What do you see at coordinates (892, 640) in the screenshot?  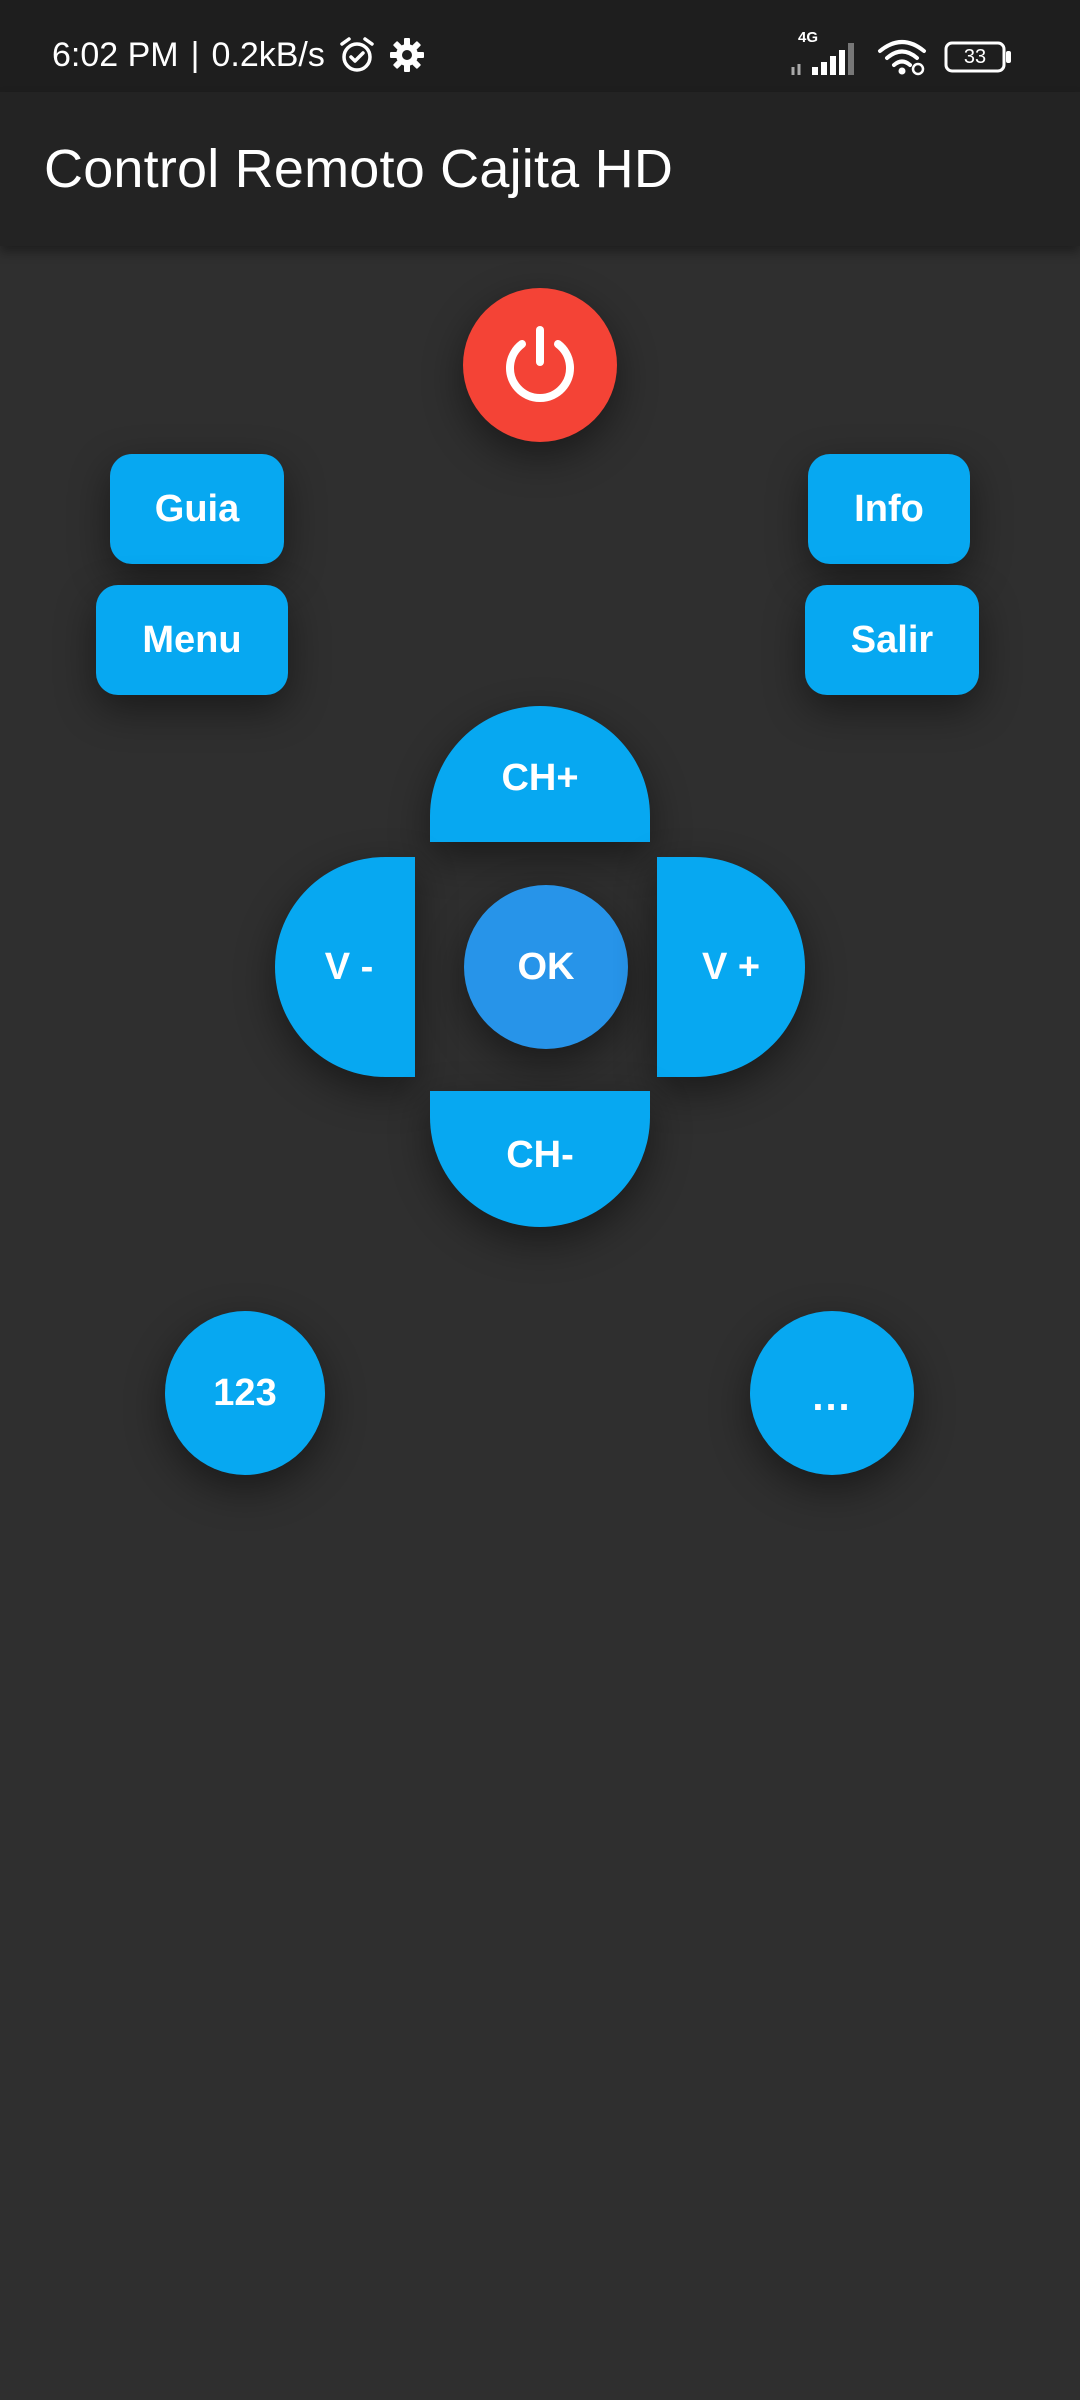 I see `salir-button: Salir` at bounding box center [892, 640].